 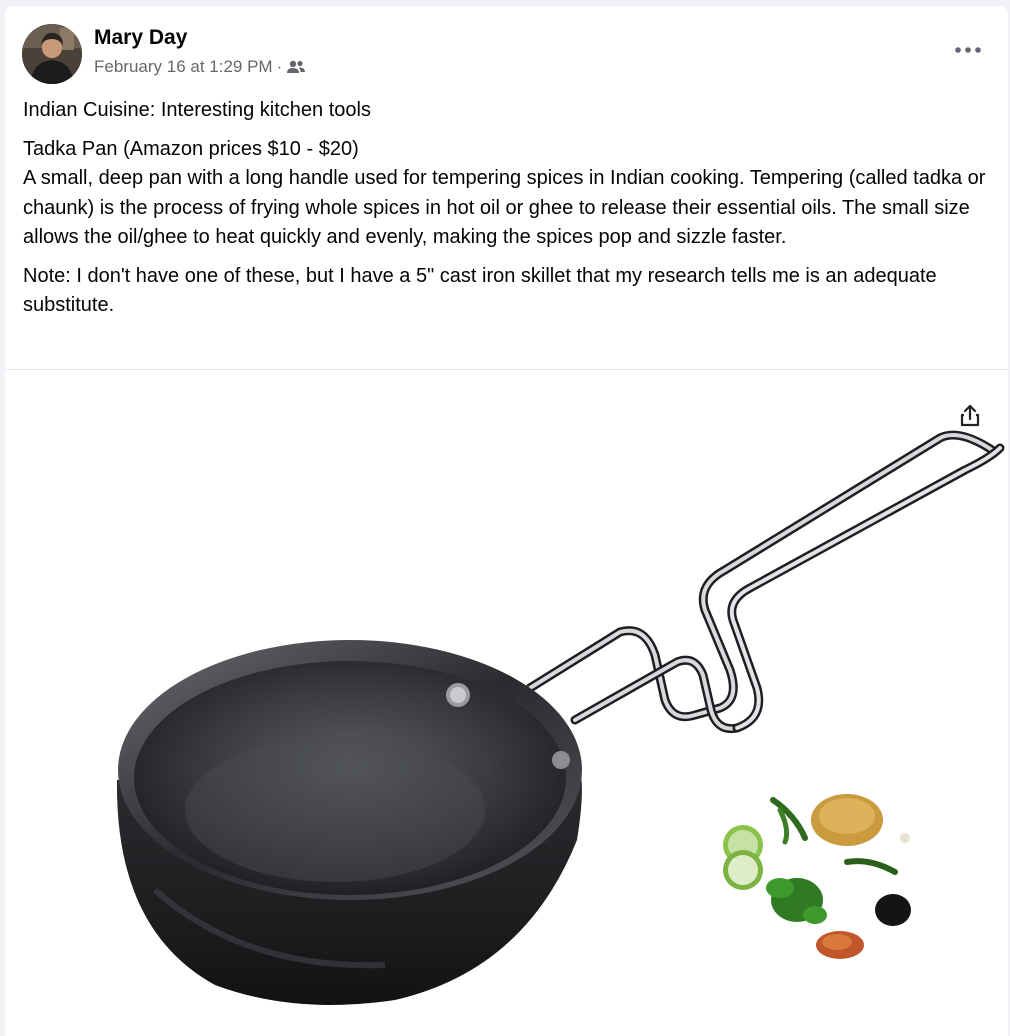 What do you see at coordinates (970, 416) in the screenshot?
I see `share-icon` at bounding box center [970, 416].